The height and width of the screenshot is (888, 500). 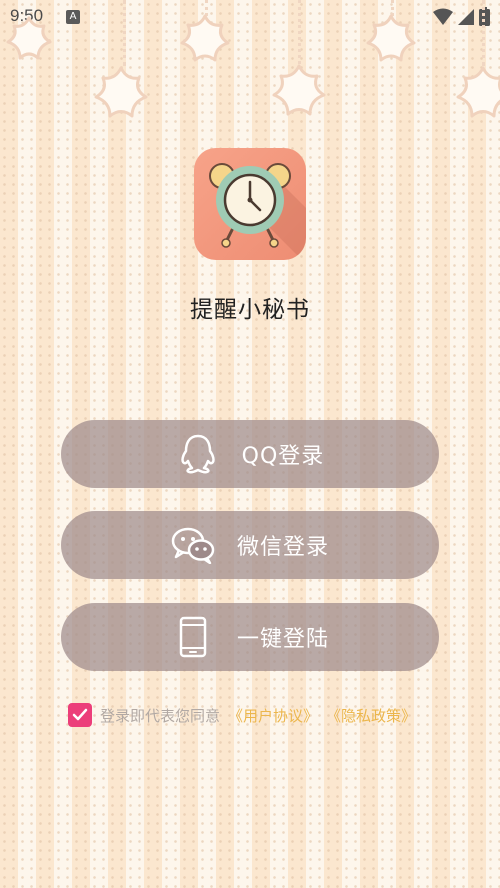 I want to click on qq-login-button: QQ登录, so click(x=250, y=454).